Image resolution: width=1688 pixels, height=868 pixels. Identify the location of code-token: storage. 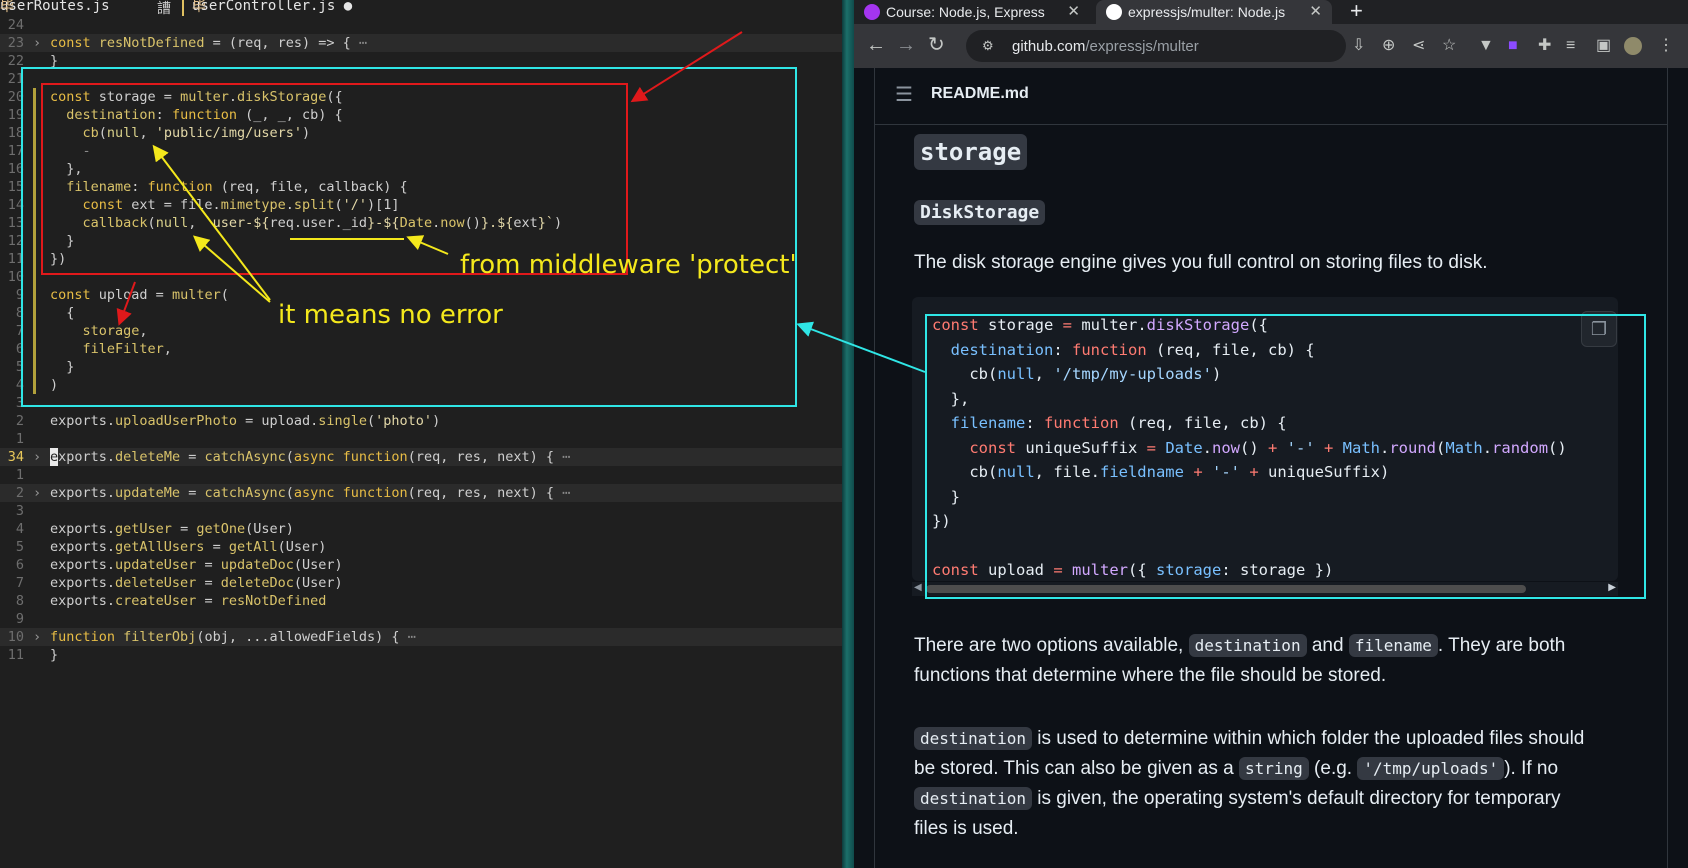
(1025, 325).